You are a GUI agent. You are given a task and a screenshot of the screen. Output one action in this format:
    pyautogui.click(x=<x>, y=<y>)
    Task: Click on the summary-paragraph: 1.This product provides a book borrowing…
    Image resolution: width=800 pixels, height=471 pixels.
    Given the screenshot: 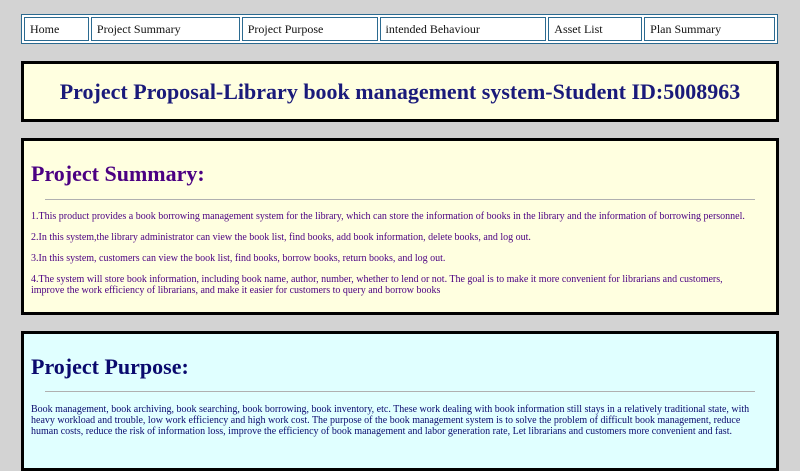 What is the action you would take?
    pyautogui.click(x=388, y=216)
    